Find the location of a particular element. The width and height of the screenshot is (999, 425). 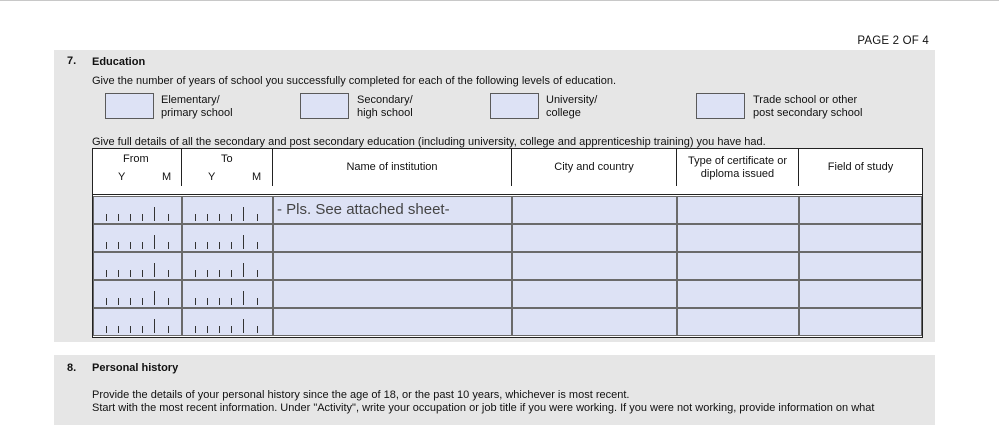

level-label-elementary: Elementary/primary school is located at coordinates (197, 106).